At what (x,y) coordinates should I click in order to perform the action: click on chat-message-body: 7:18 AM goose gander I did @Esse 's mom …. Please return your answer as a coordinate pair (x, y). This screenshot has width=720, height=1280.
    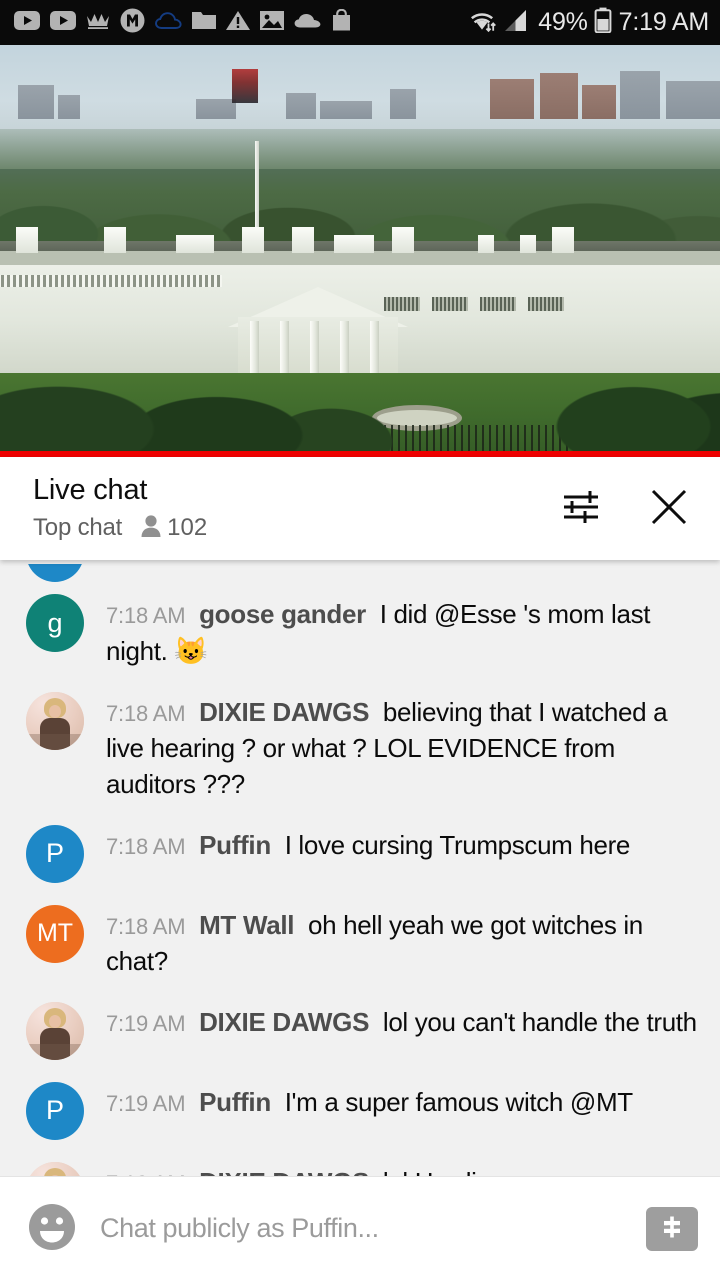
    Looking at the image, I should click on (391, 631).